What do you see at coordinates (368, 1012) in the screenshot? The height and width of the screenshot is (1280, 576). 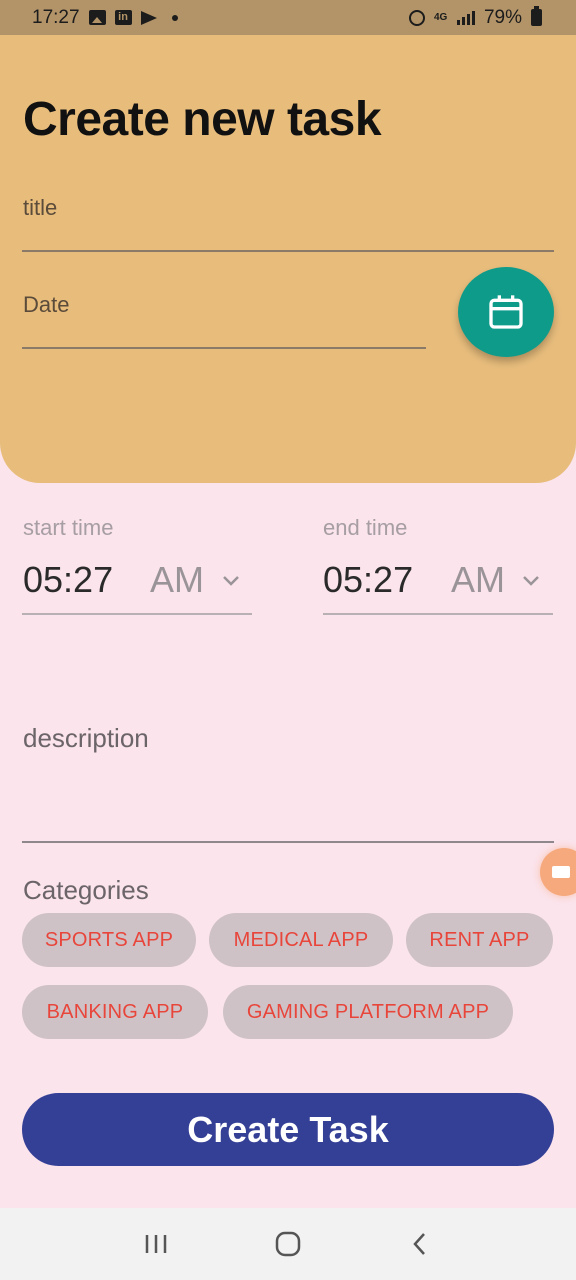 I see `category-chip-gaming: GAMING PLATFORM APP` at bounding box center [368, 1012].